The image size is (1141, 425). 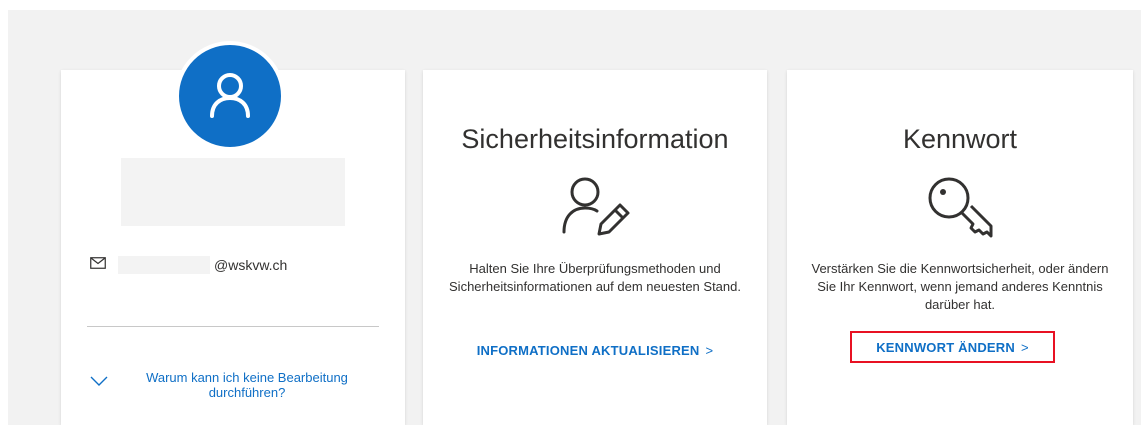 I want to click on change-password-link: KENNWORT ÄNDERN >, so click(x=952, y=347).